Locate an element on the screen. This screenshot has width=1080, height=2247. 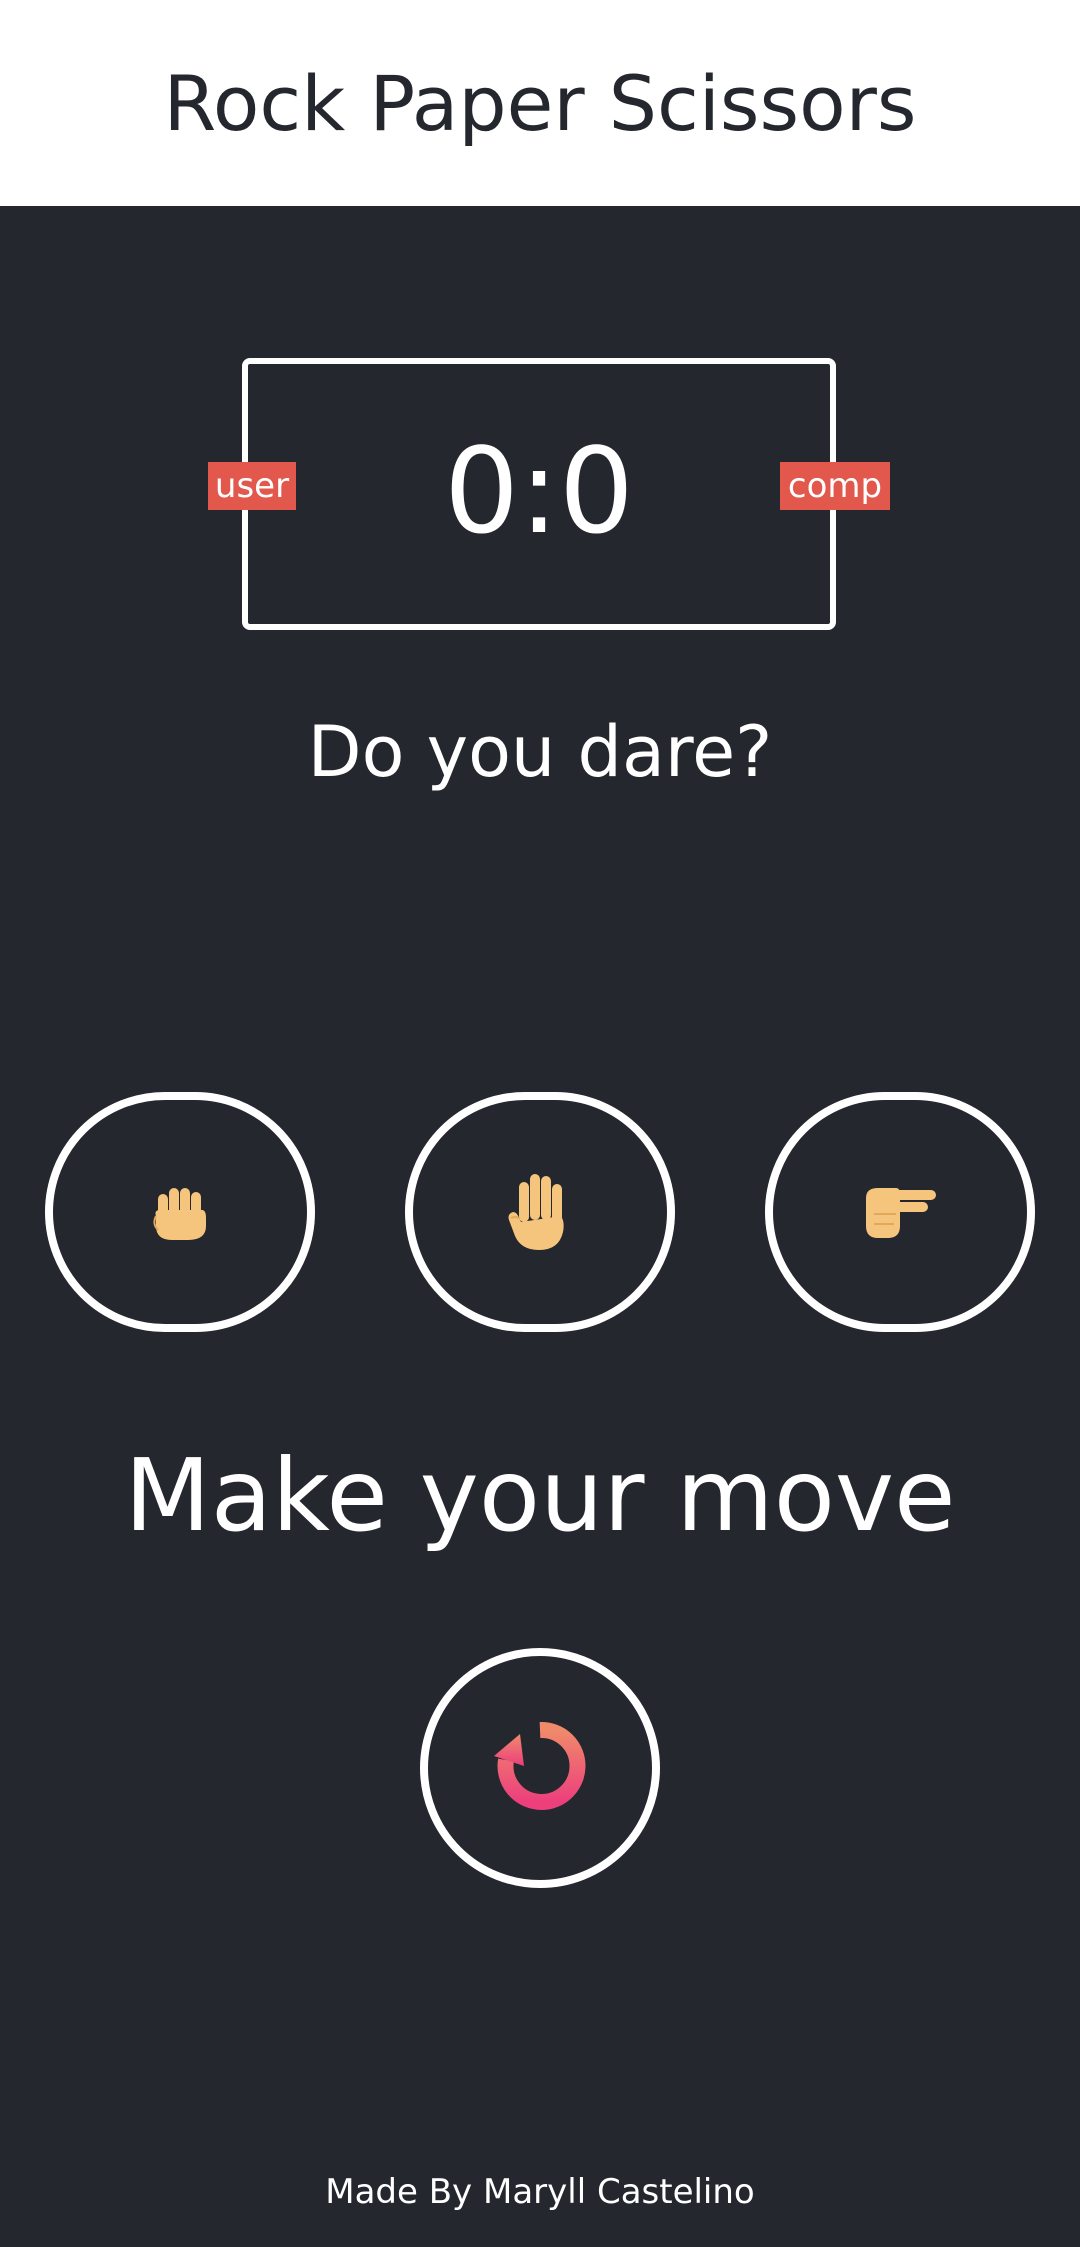
raised-hand-icon is located at coordinates (540, 1212).